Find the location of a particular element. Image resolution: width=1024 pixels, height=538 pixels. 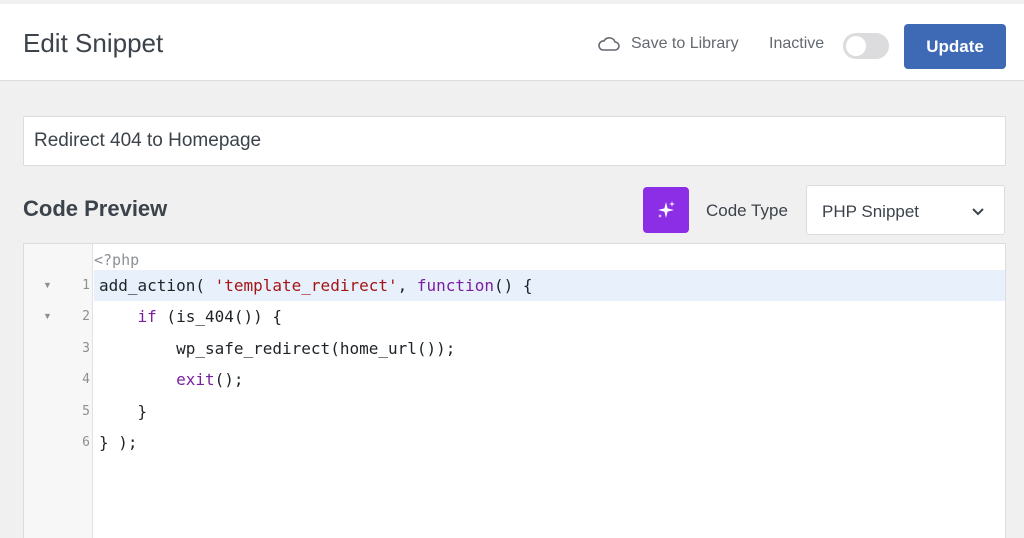

code-line: exit(); is located at coordinates (549, 379).